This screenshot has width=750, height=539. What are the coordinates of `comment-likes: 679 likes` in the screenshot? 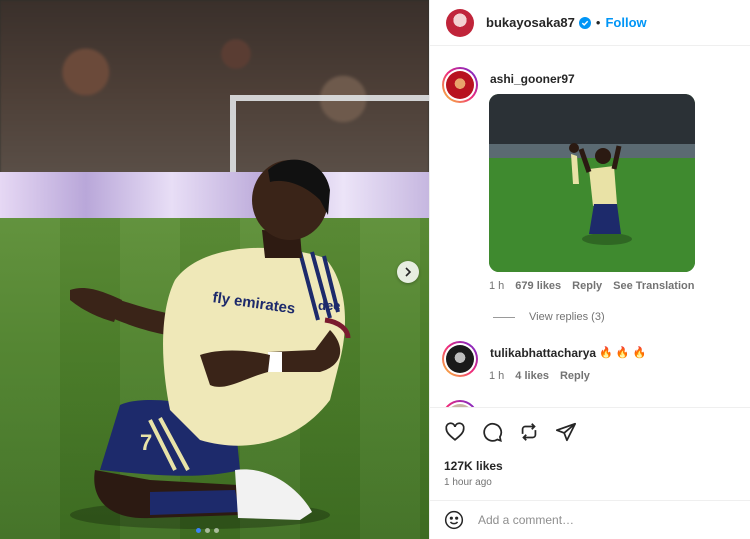 It's located at (538, 286).